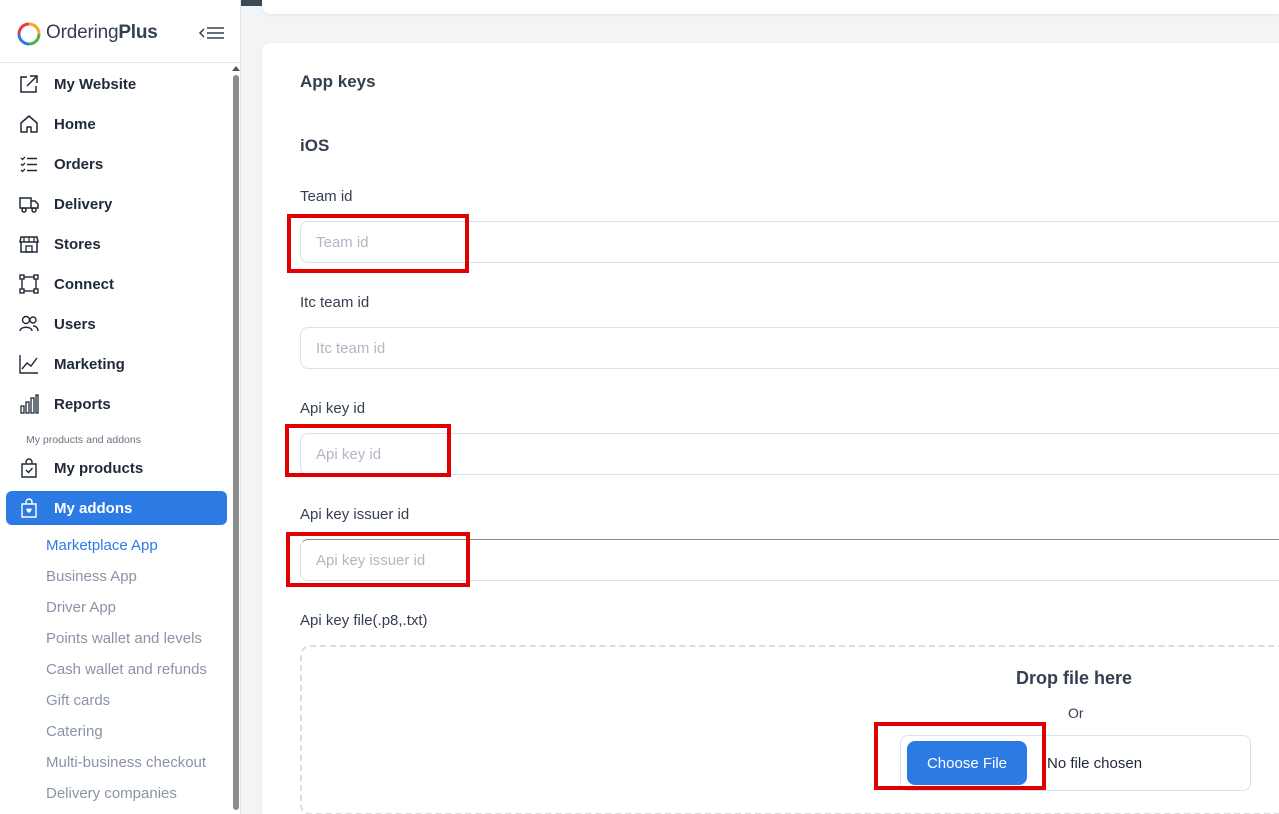 Image resolution: width=1279 pixels, height=814 pixels. Describe the element at coordinates (1095, 763) in the screenshot. I see `no-file-chosen-text: No file chosen` at that location.